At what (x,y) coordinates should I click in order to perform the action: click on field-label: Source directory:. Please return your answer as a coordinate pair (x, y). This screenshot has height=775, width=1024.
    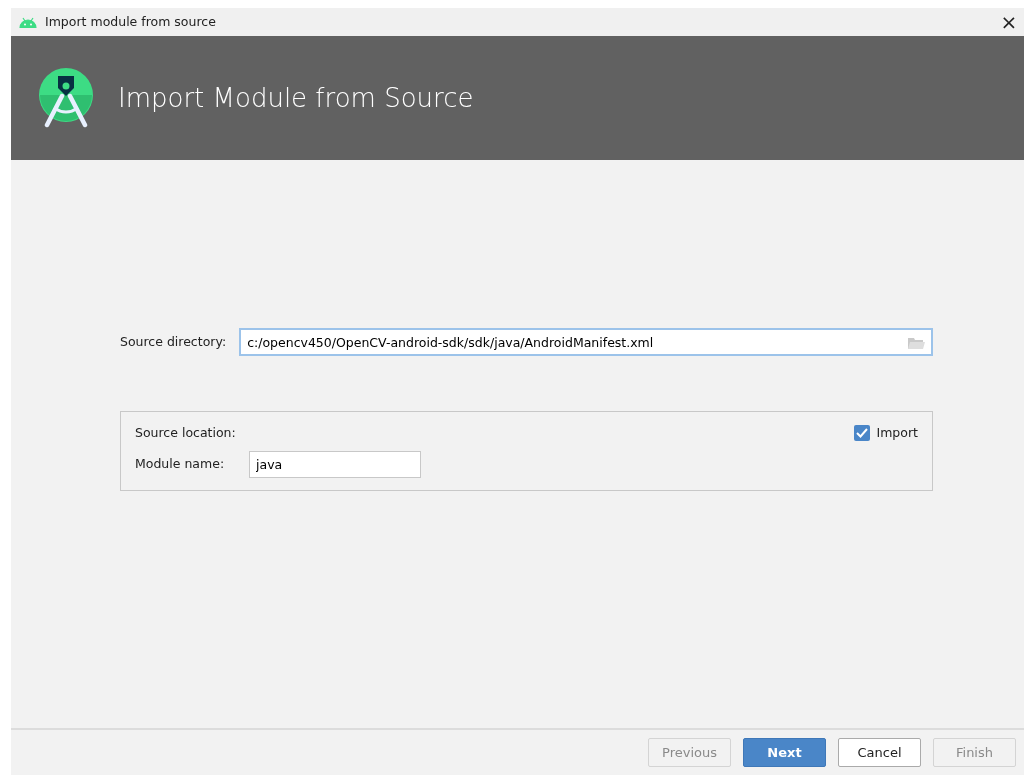
    Looking at the image, I should click on (173, 341).